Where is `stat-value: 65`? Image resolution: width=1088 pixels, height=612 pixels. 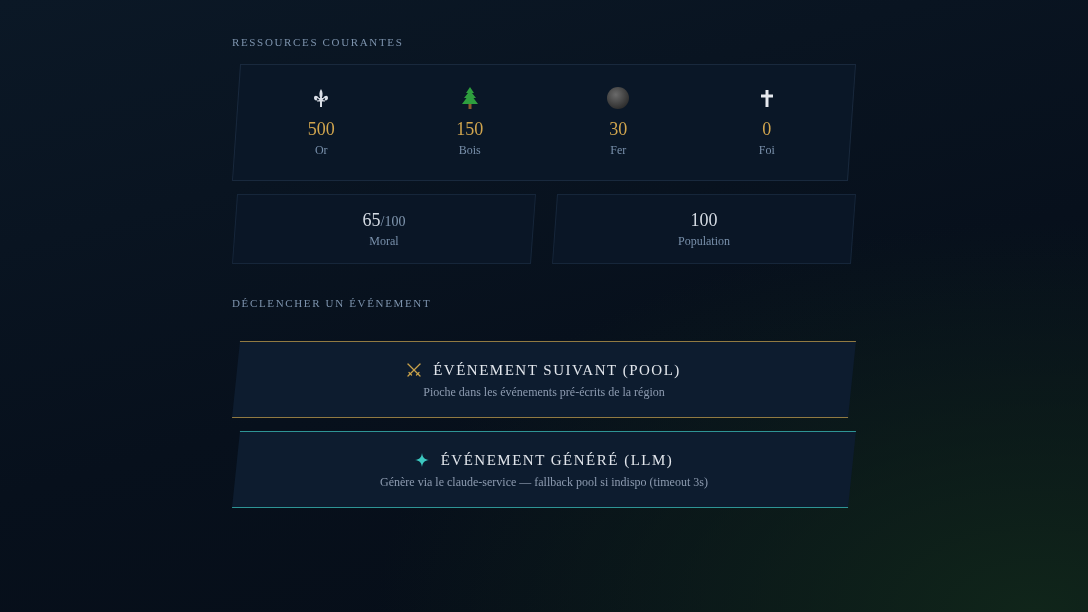
stat-value: 65 is located at coordinates (371, 220).